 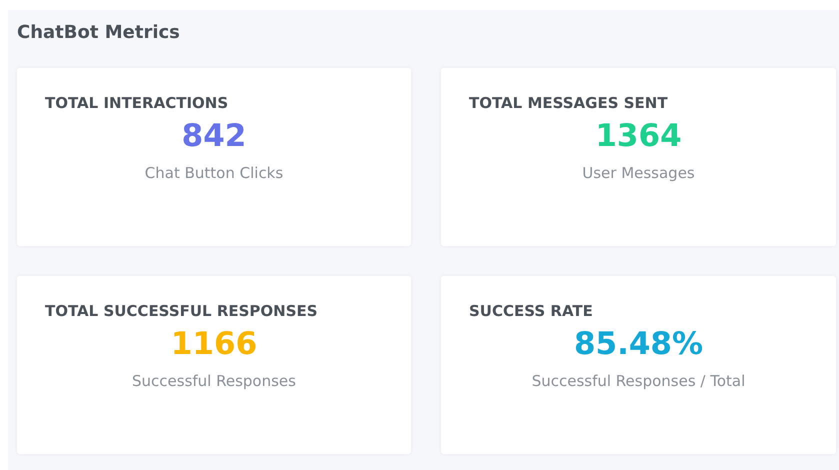 What do you see at coordinates (214, 344) in the screenshot?
I see `metric-value: 1166` at bounding box center [214, 344].